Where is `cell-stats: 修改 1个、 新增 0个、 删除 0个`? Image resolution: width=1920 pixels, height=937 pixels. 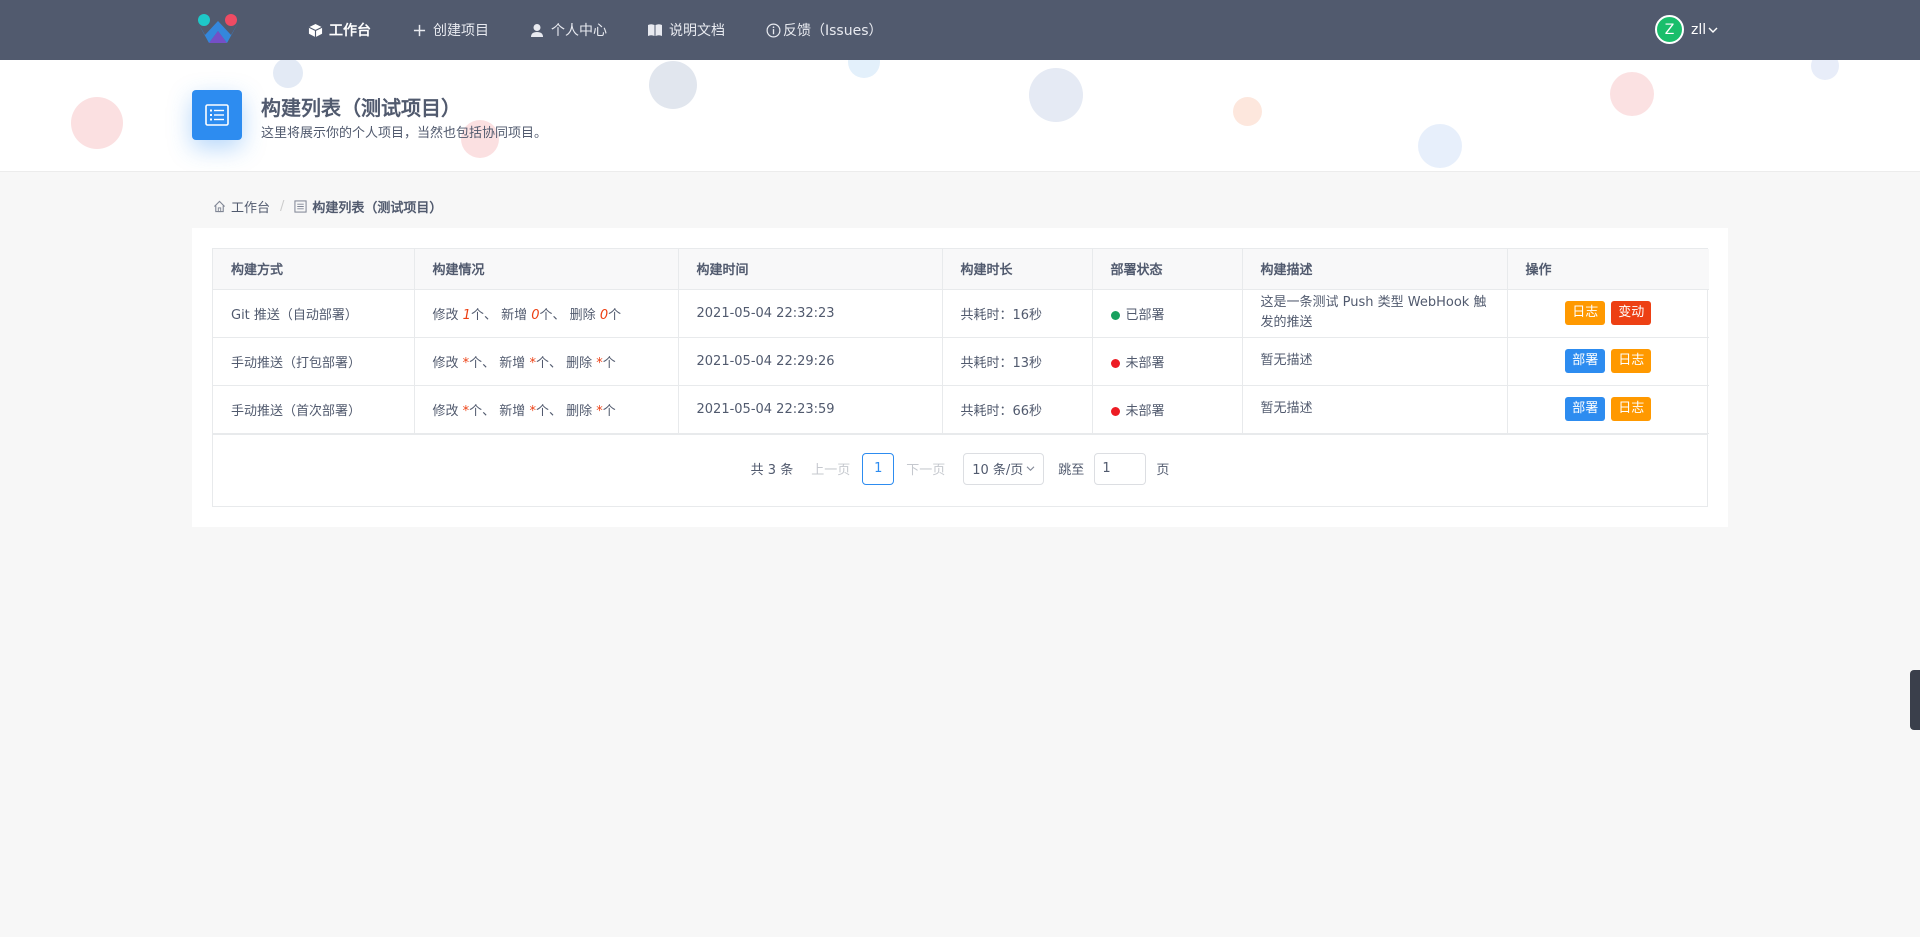
cell-stats: 修改 1个、 新增 0个、 删除 0个 is located at coordinates (546, 313).